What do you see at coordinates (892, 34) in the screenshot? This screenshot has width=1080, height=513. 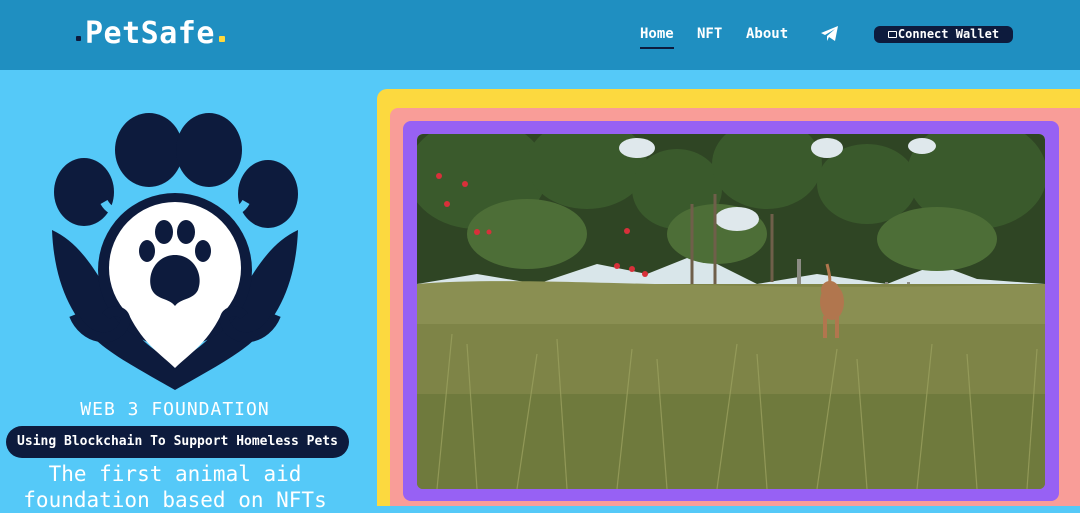 I see `wallet-icon` at bounding box center [892, 34].